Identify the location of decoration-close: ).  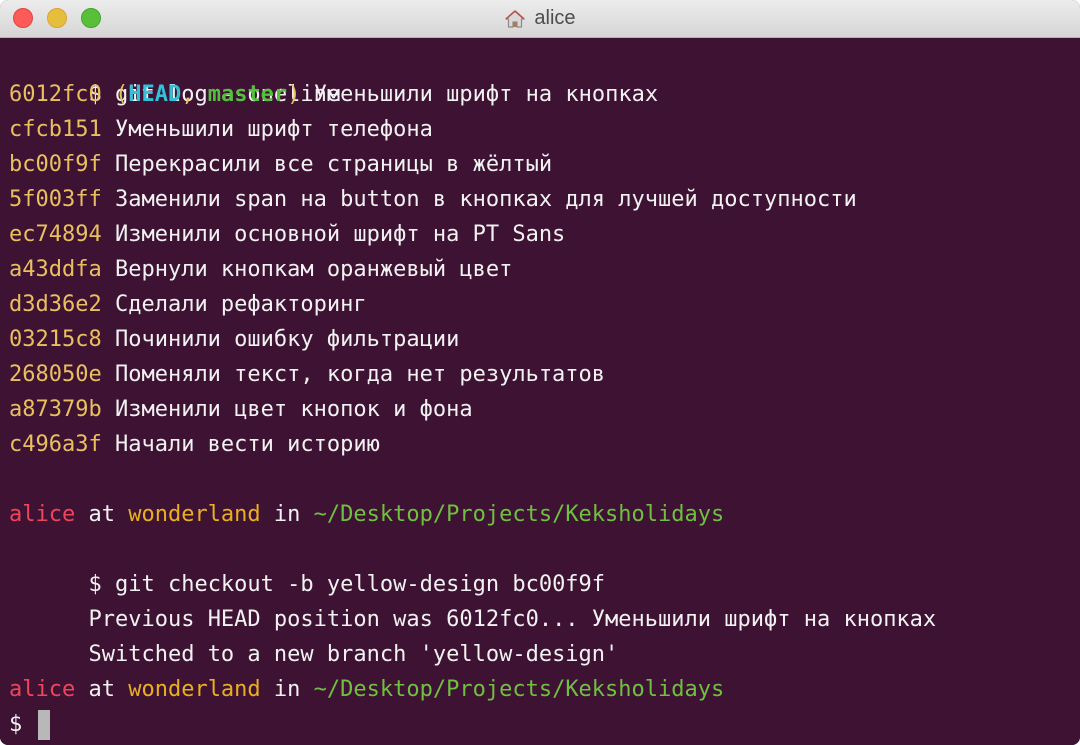
(294, 94).